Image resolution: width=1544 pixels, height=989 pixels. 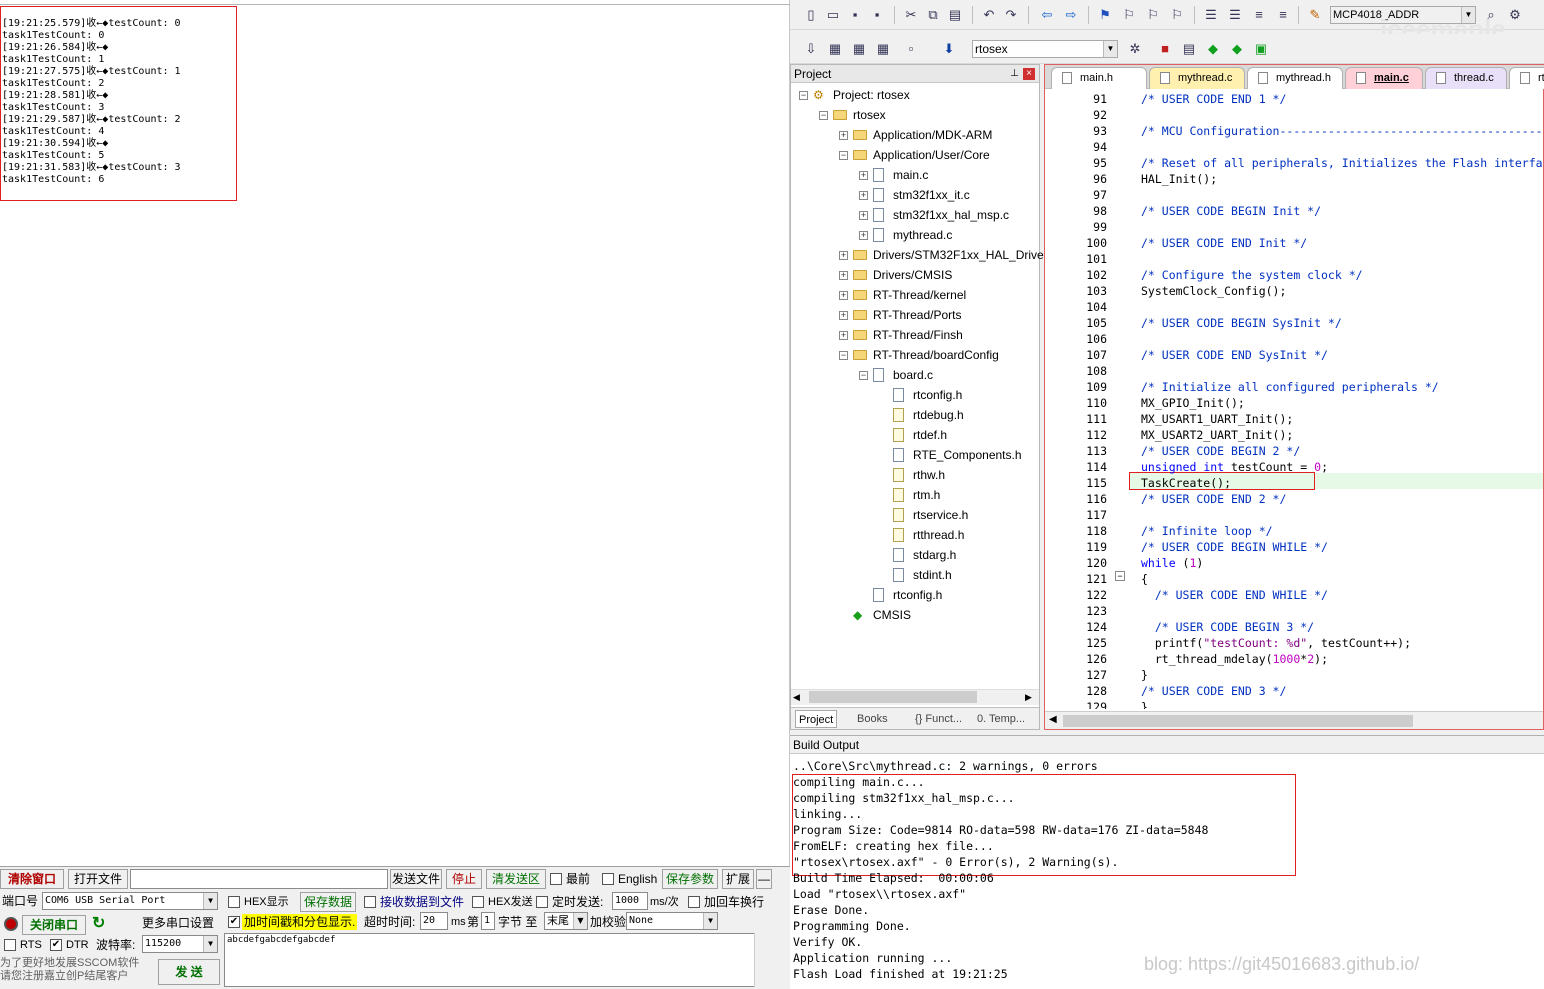 What do you see at coordinates (54, 925) in the screenshot?
I see `close-port-button: 关闭串口` at bounding box center [54, 925].